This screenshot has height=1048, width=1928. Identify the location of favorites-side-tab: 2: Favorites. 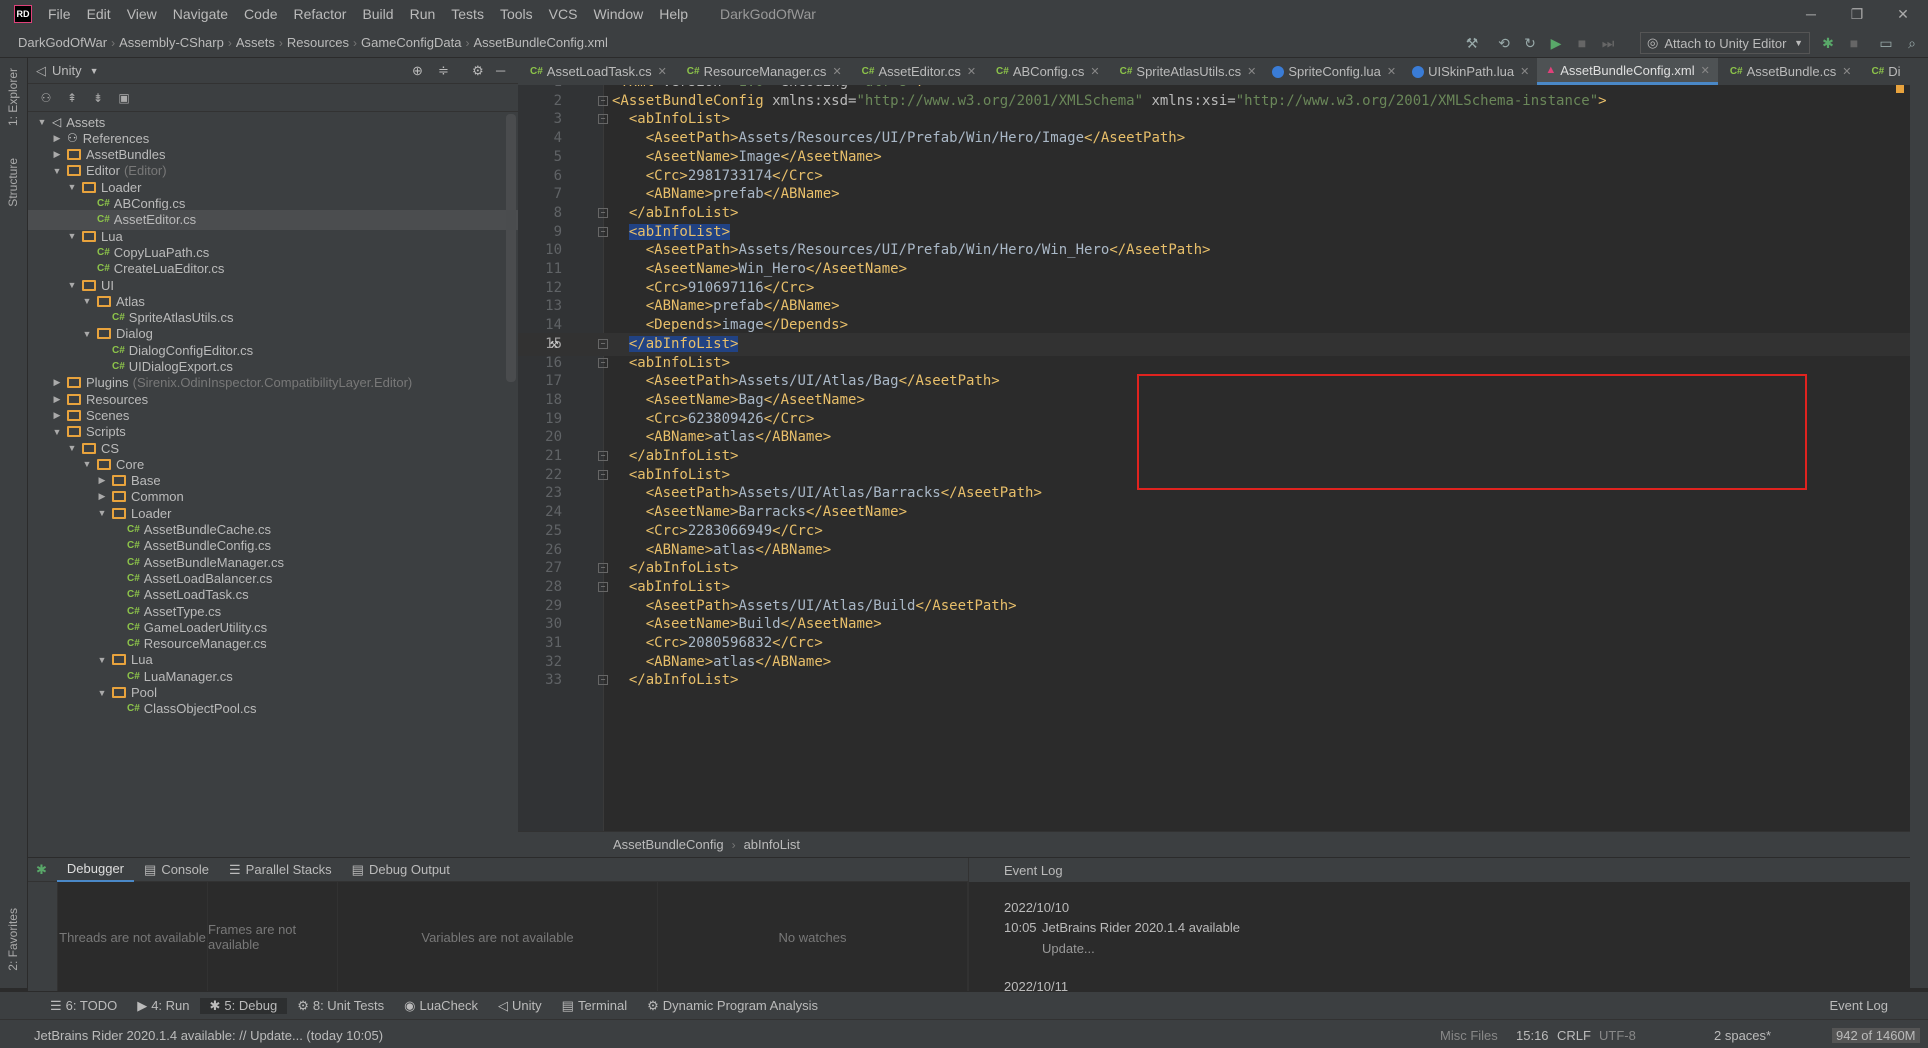
(13, 939).